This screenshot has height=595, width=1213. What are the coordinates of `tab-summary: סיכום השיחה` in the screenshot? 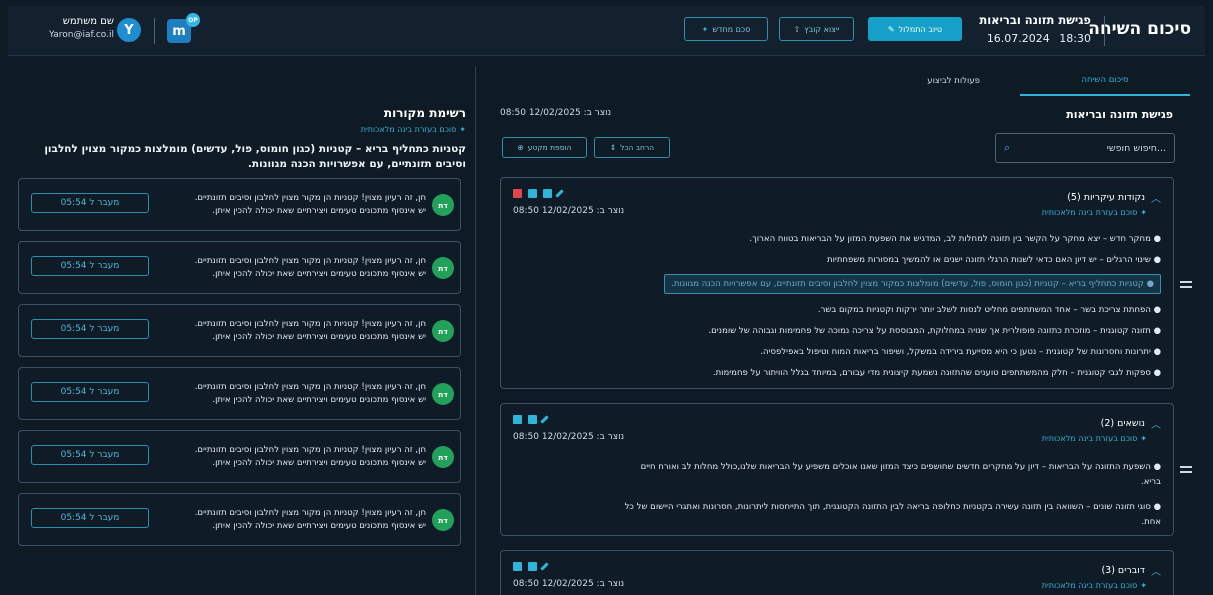 It's located at (1105, 81).